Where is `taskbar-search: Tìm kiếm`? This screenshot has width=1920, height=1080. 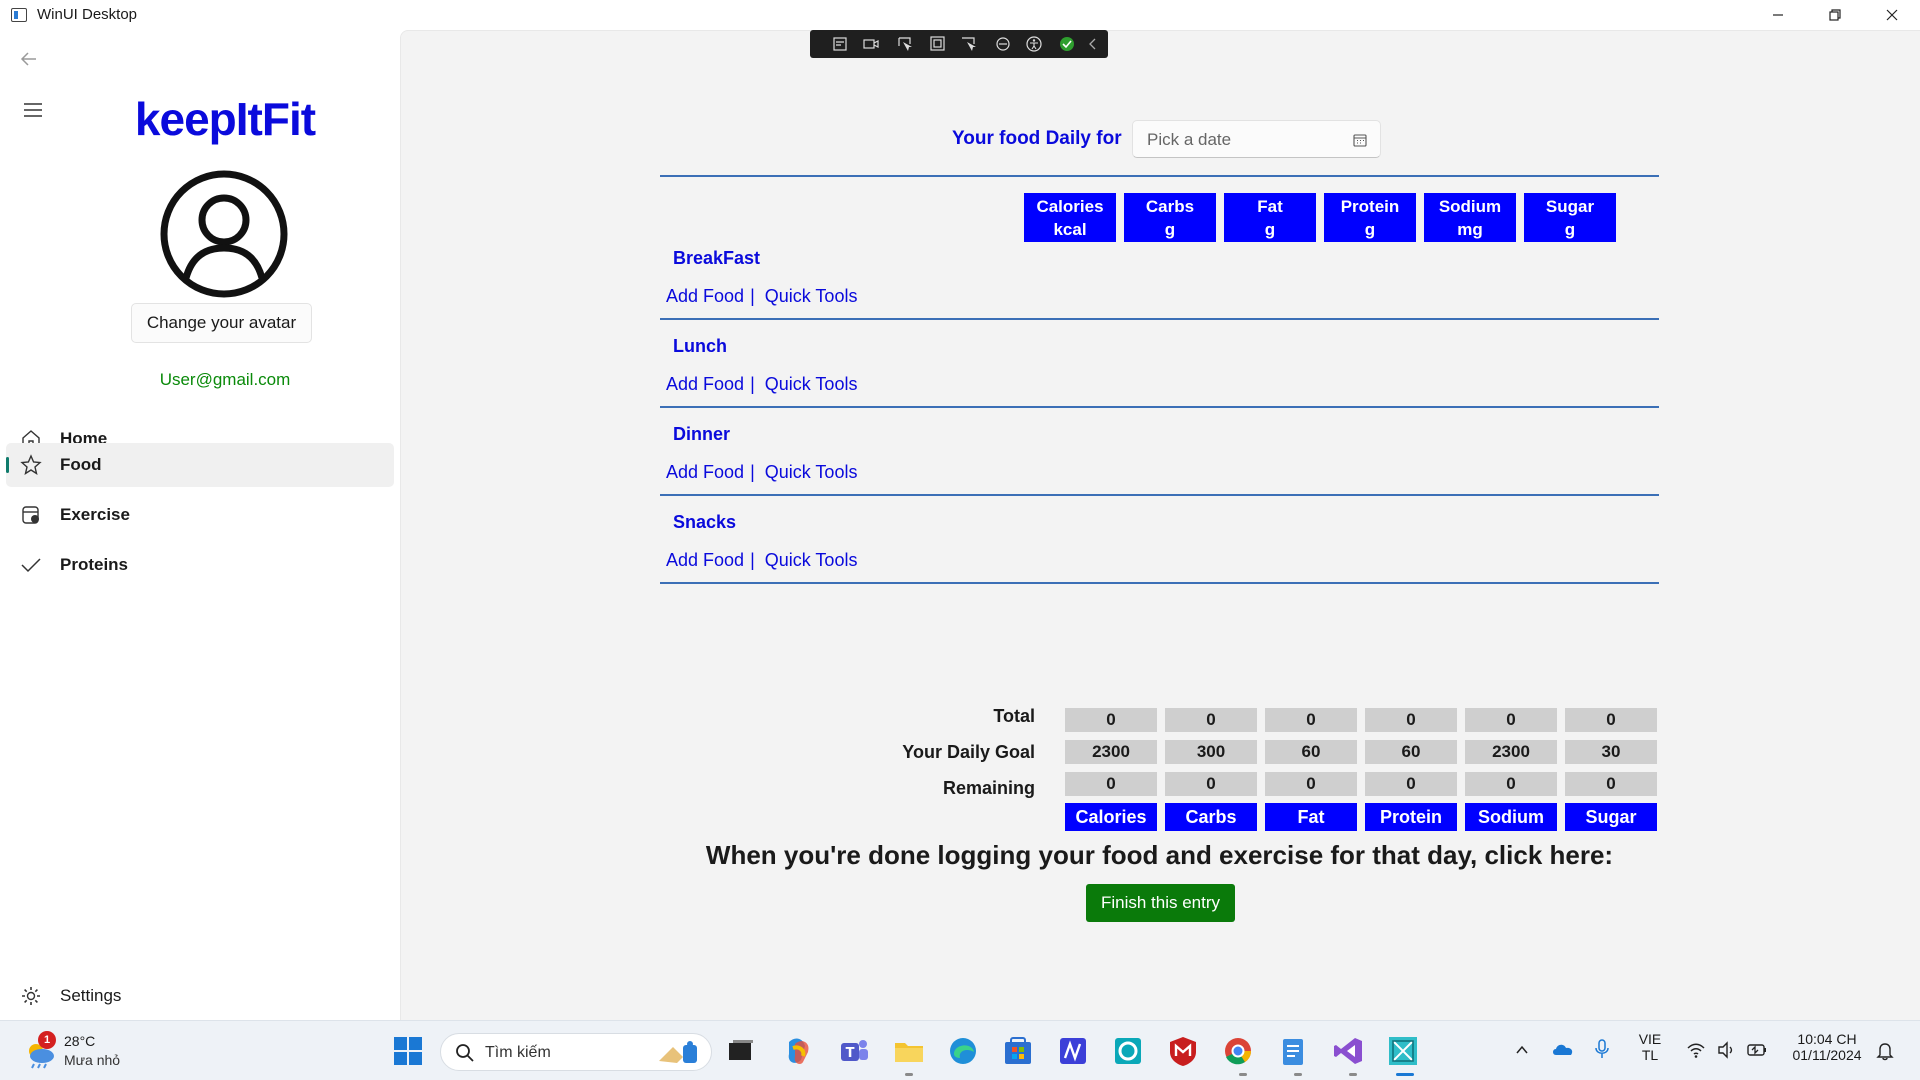 taskbar-search: Tìm kiếm is located at coordinates (576, 1052).